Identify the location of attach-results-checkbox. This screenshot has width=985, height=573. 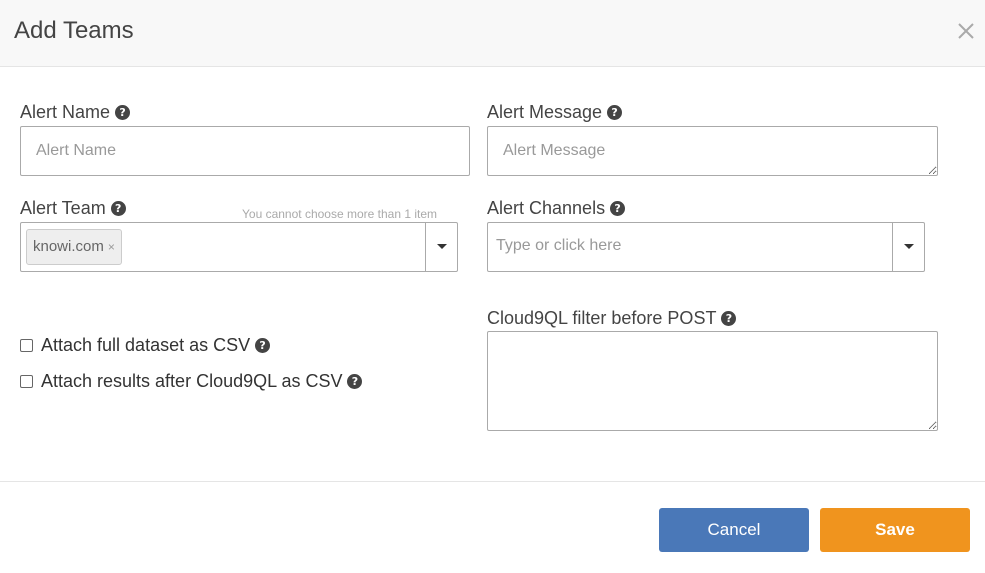
(26, 381).